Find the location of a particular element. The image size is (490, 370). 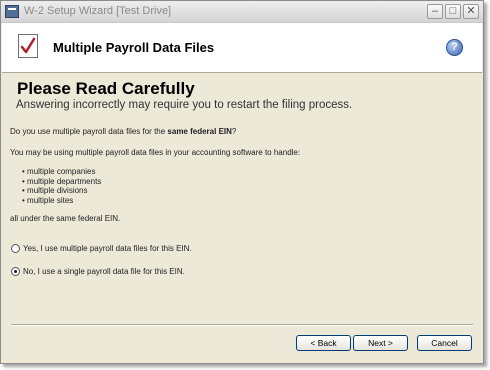

footer-divider is located at coordinates (242, 325).